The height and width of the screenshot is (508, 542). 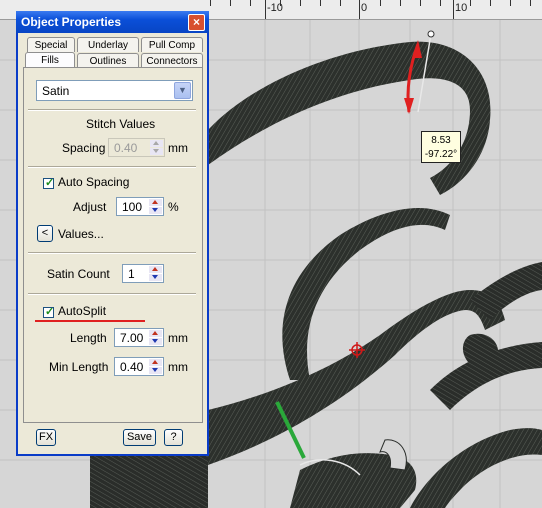 What do you see at coordinates (121, 124) in the screenshot?
I see `stitch-values-heading: Stitch Values` at bounding box center [121, 124].